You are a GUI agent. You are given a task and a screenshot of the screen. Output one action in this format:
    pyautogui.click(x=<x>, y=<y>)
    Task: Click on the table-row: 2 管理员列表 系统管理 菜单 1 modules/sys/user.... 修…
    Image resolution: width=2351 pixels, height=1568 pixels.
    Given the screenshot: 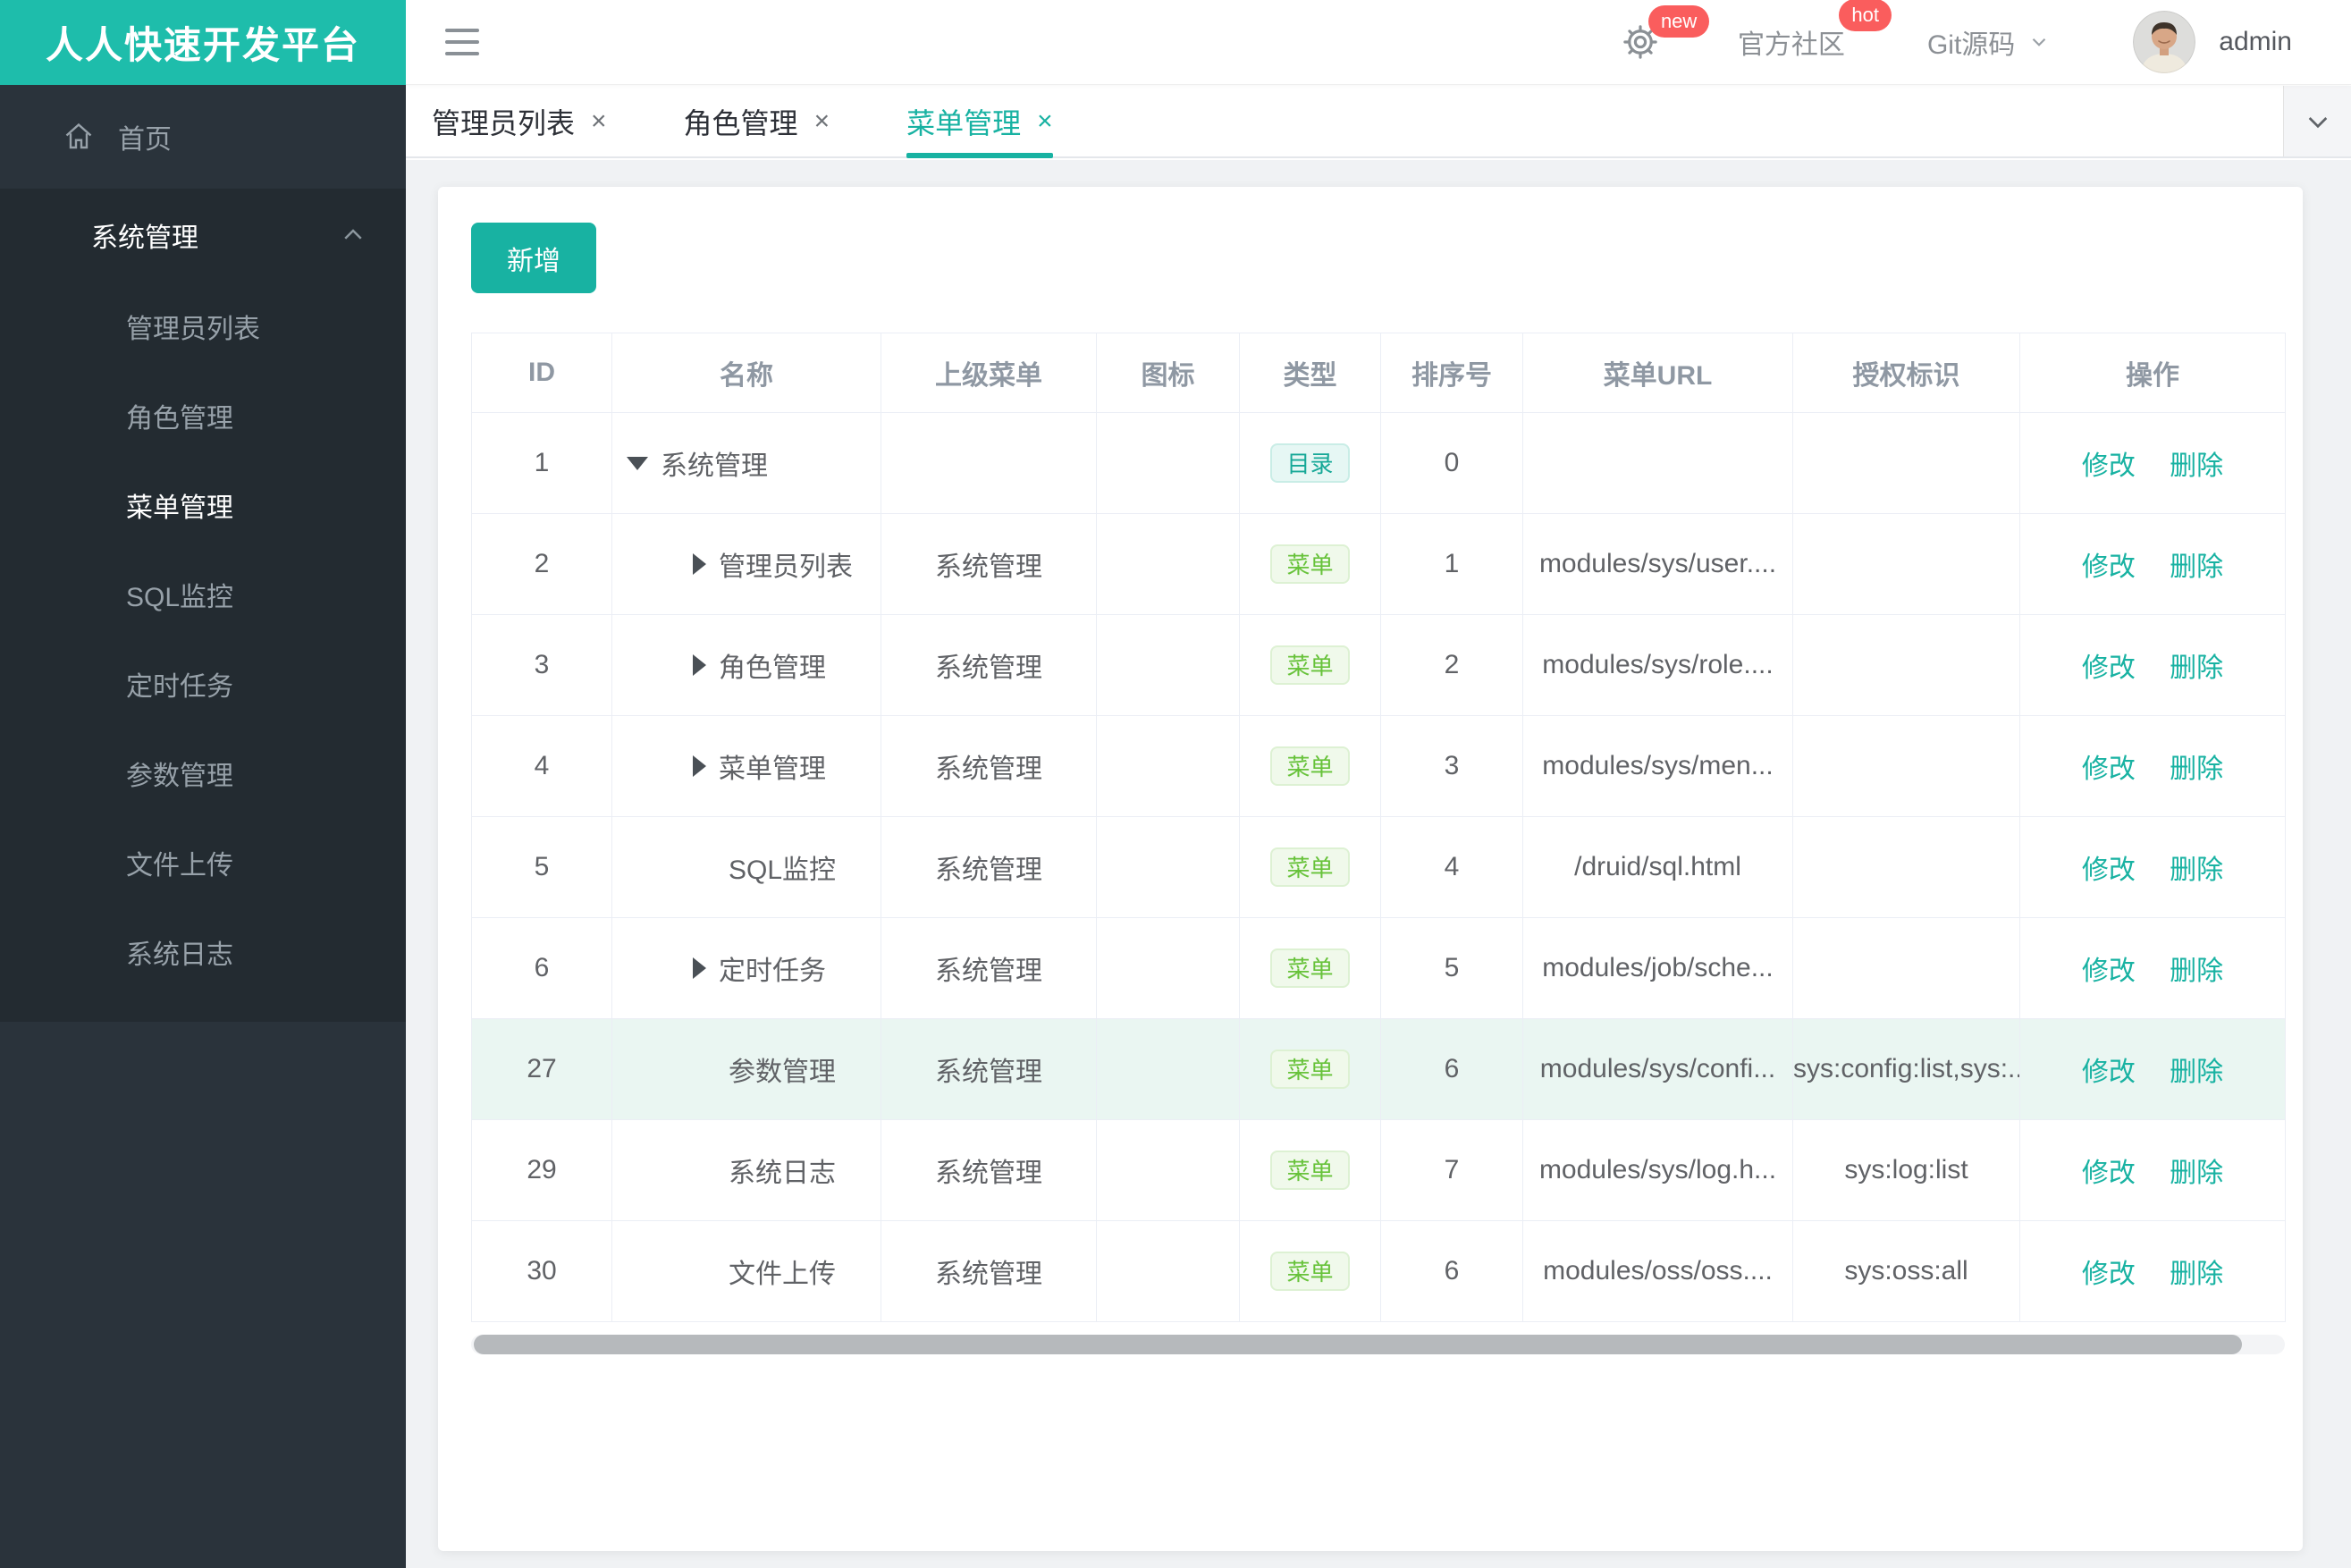 What is the action you would take?
    pyautogui.click(x=1378, y=564)
    